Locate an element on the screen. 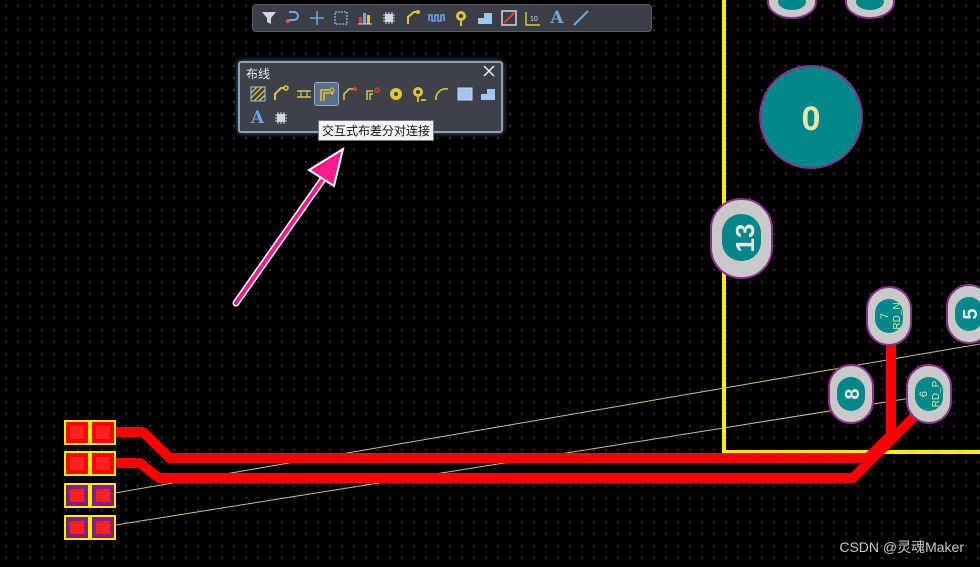  solid-region-icon is located at coordinates (487, 94).